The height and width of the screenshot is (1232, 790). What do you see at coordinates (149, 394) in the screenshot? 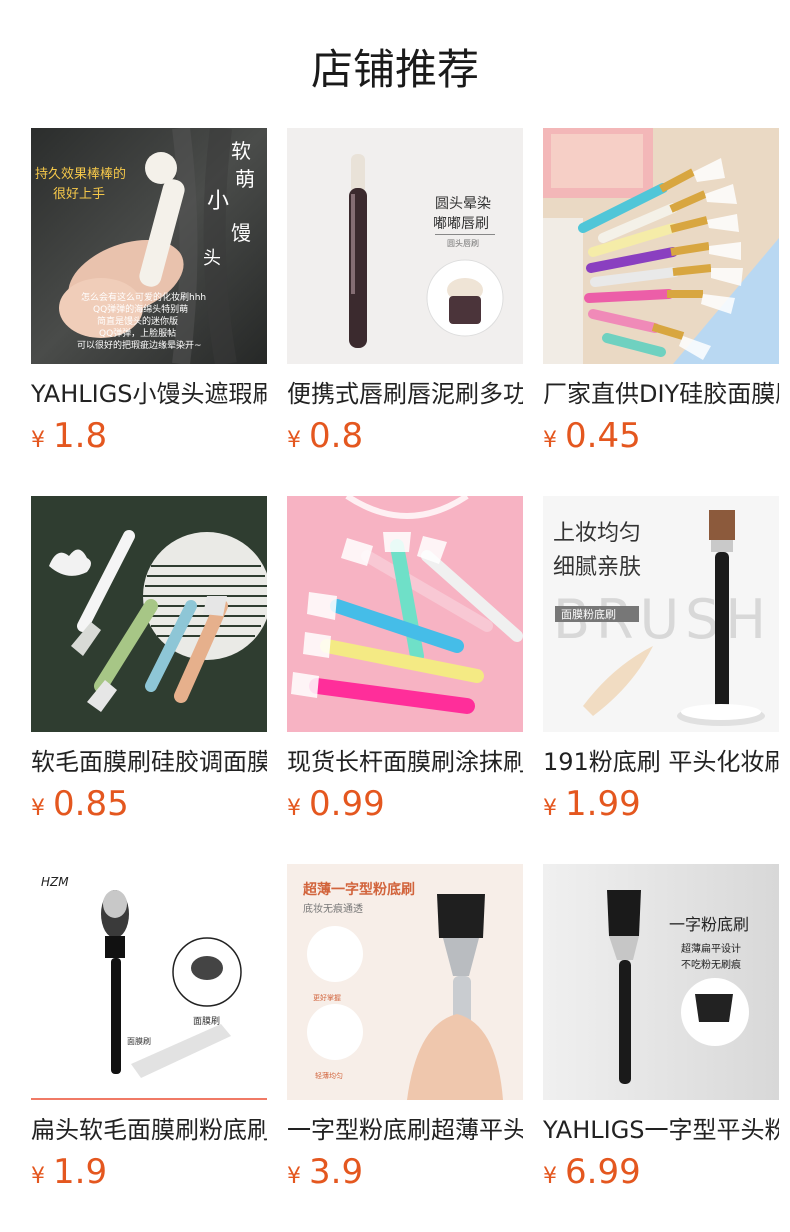
I see `product-name: YAHLIGS小馒头遮瑕刷` at bounding box center [149, 394].